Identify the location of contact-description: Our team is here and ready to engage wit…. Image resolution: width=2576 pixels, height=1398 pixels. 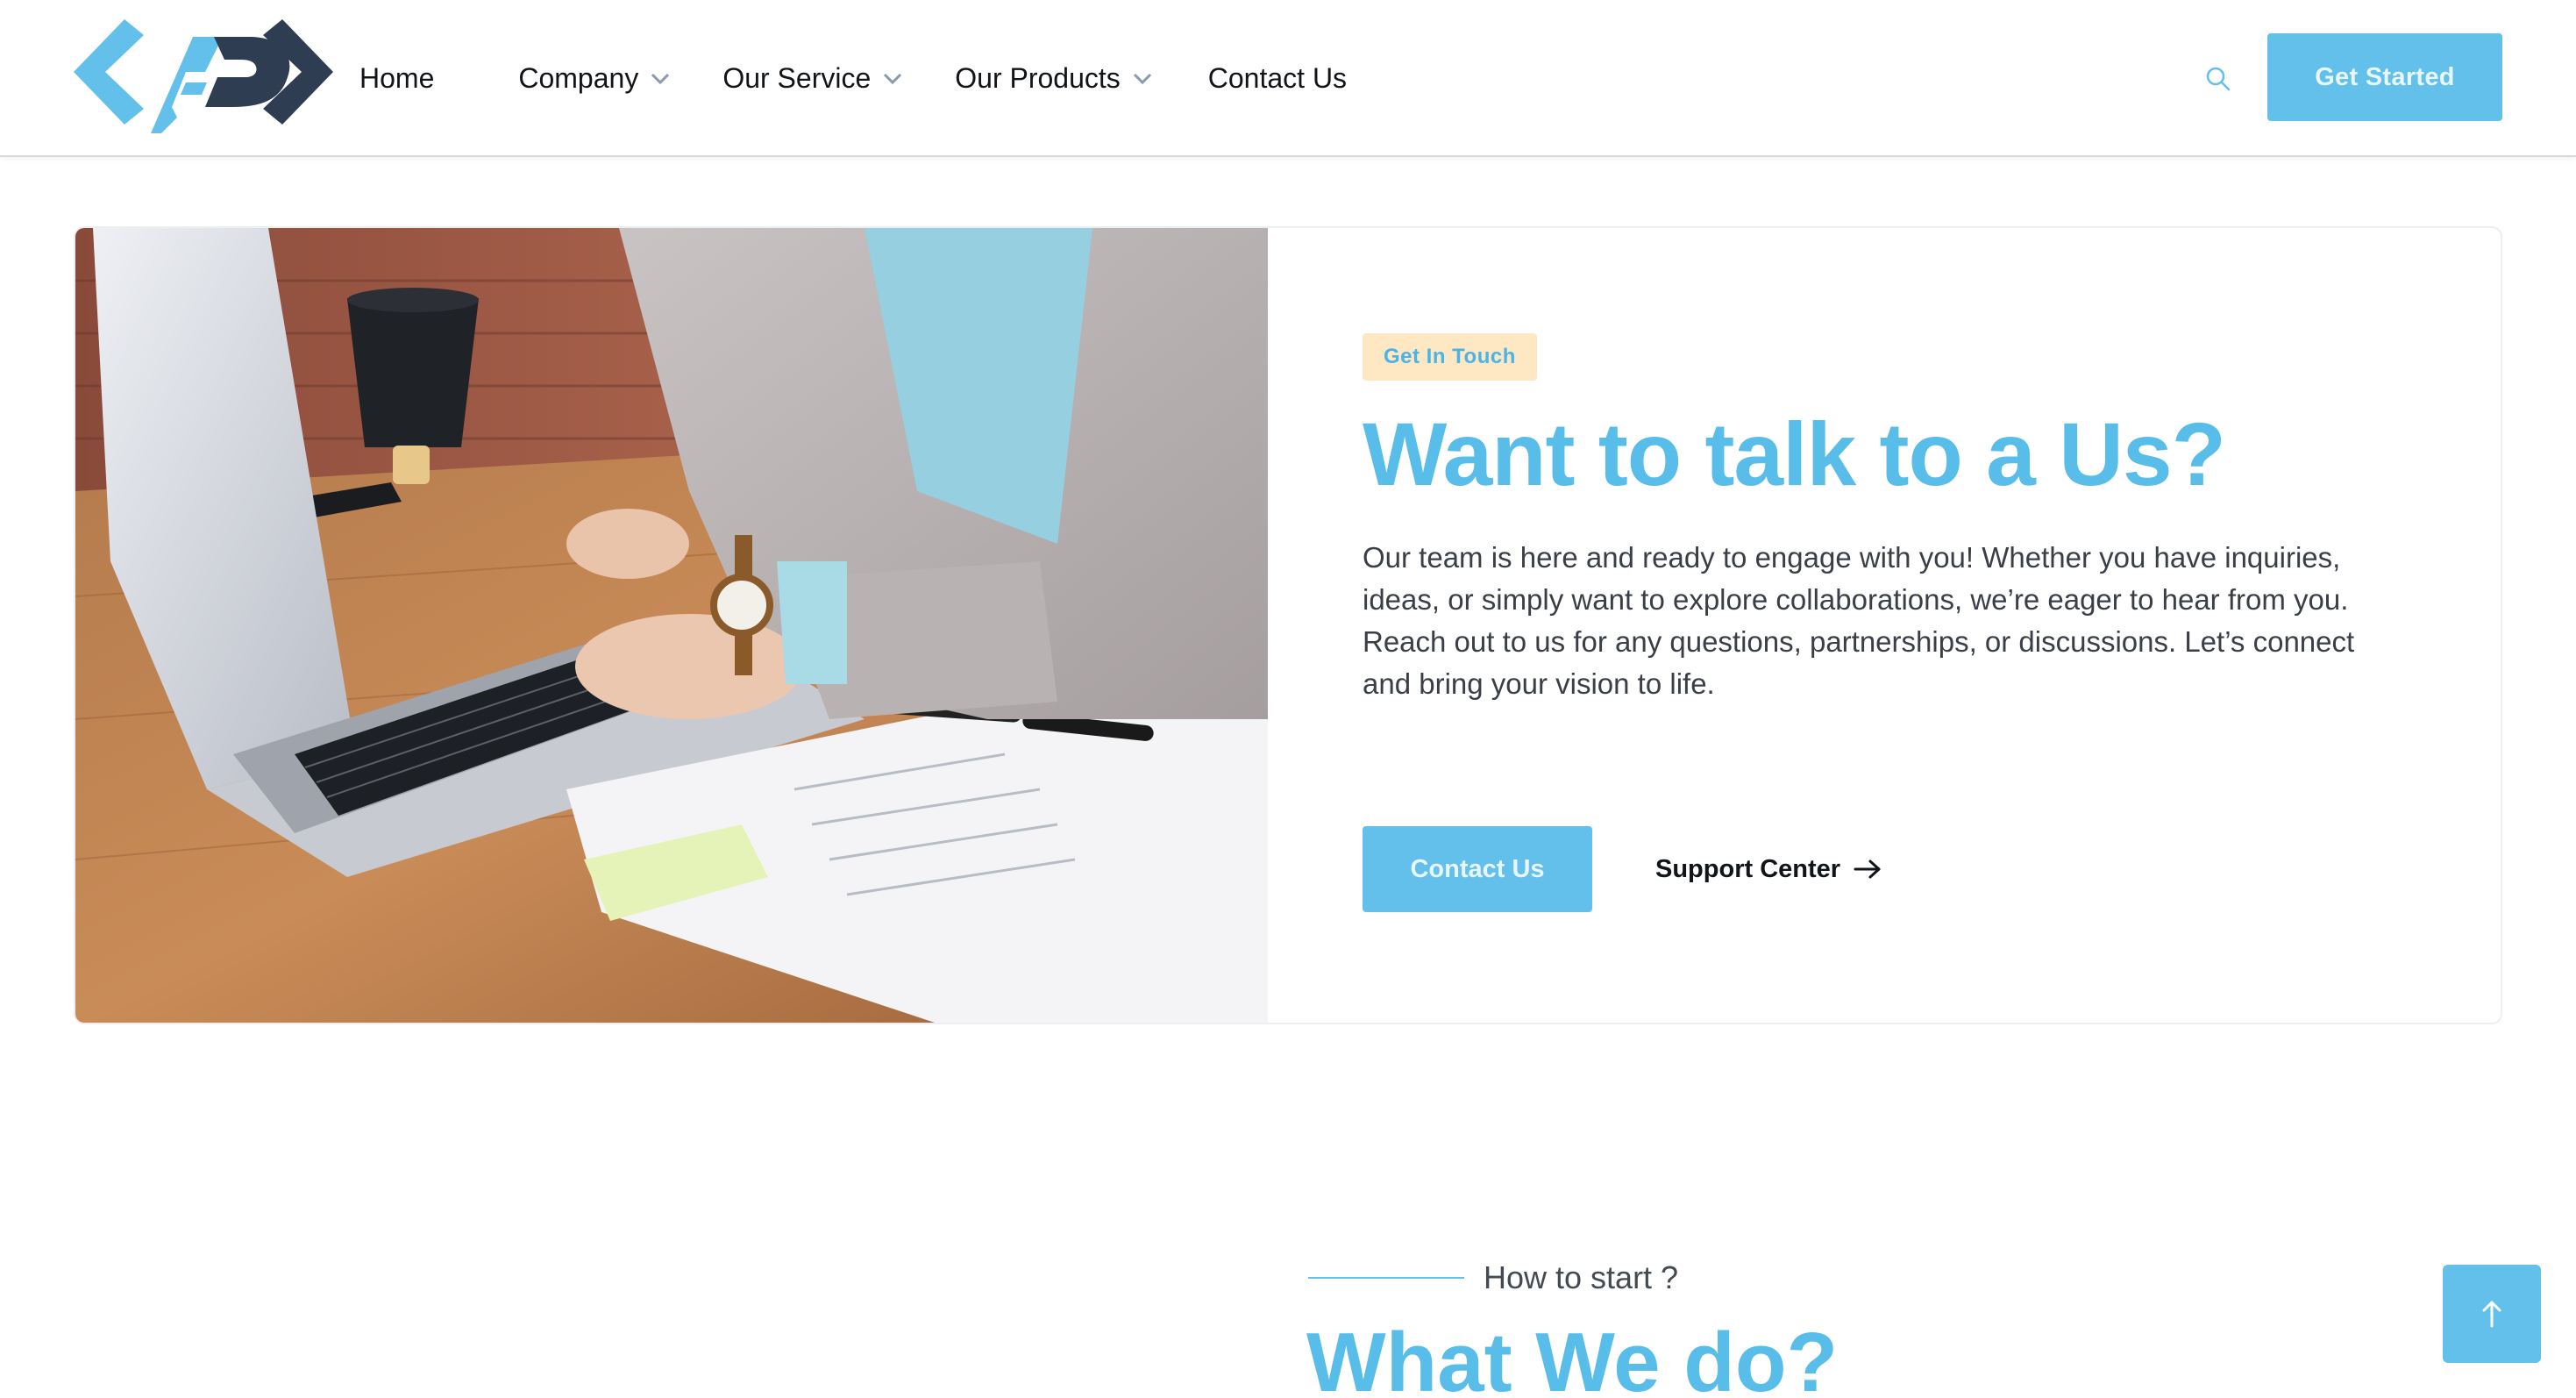
(1859, 621).